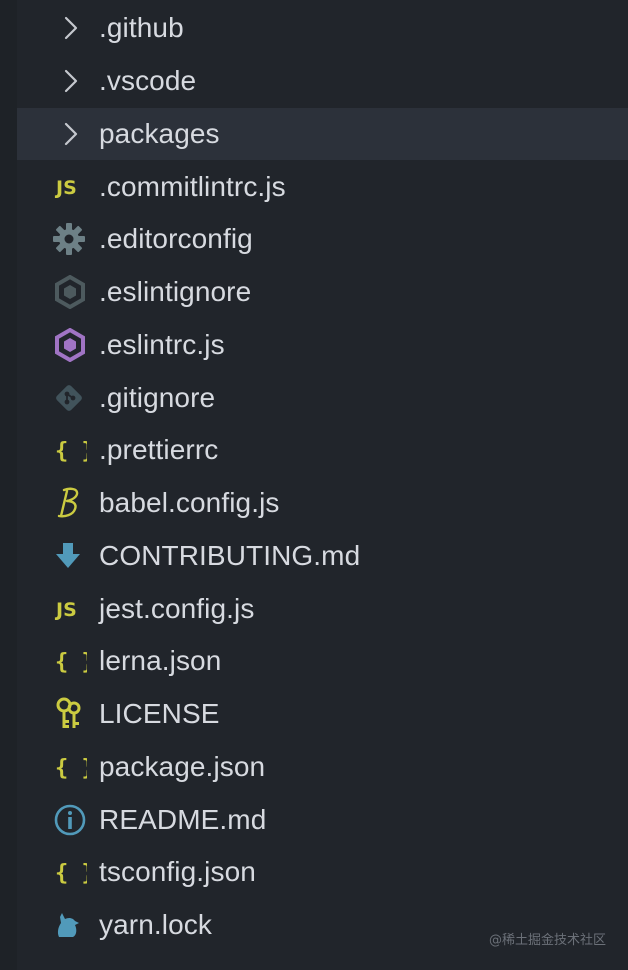 This screenshot has height=970, width=628. I want to click on markdown-download-icon, so click(76, 556).